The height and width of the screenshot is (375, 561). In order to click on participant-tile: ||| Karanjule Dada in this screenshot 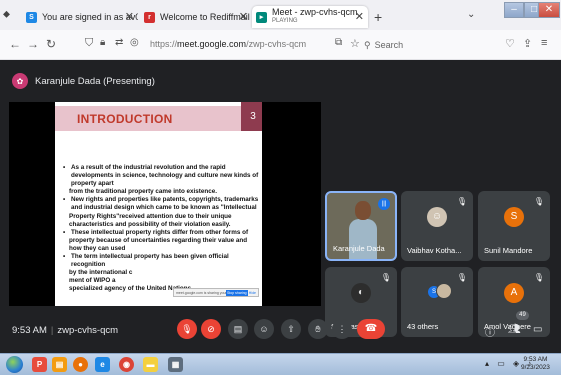, I will do `click(361, 226)`.